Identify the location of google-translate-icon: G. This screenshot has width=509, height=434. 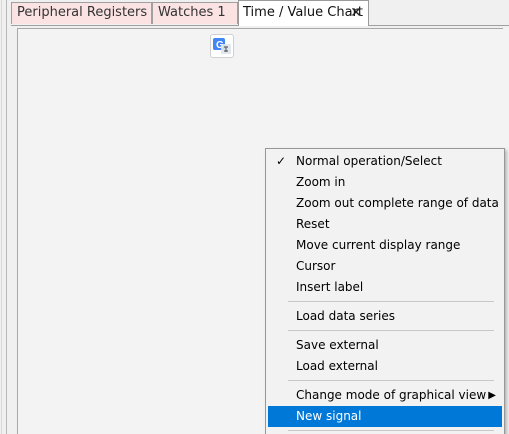
(222, 46).